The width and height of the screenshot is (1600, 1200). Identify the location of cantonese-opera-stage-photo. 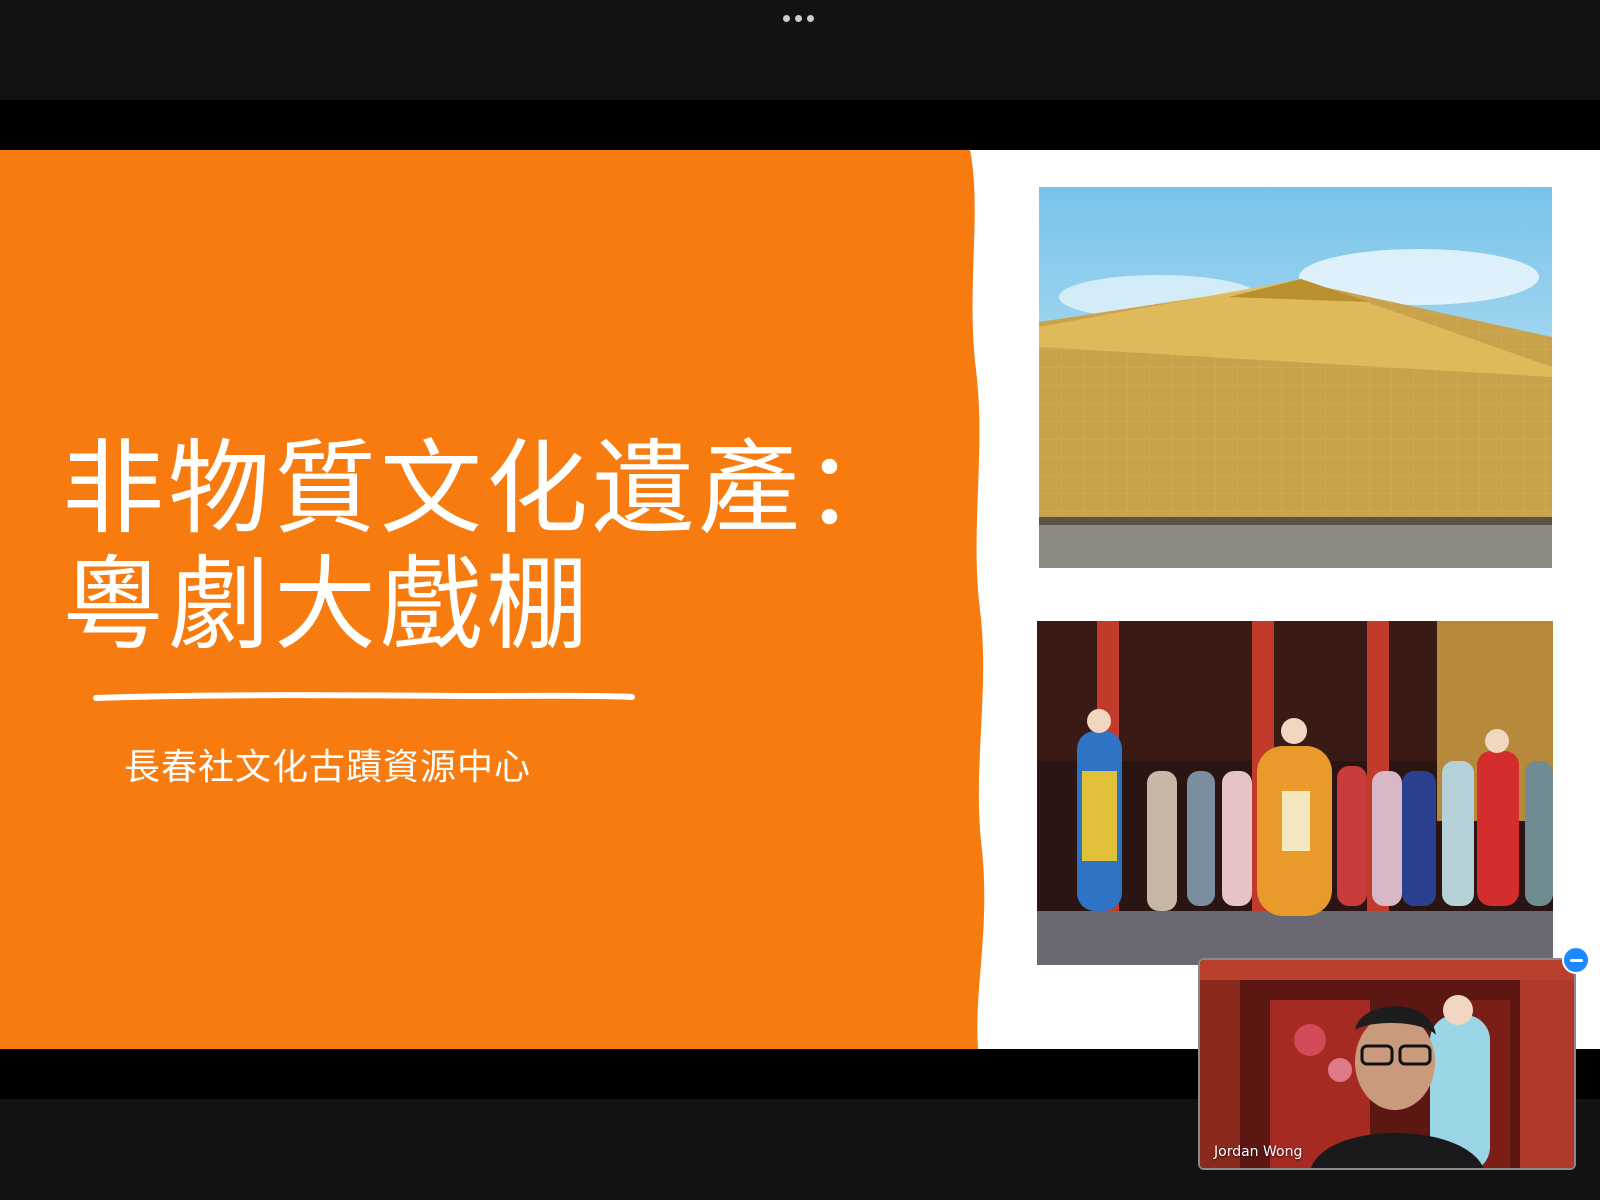
(1295, 793).